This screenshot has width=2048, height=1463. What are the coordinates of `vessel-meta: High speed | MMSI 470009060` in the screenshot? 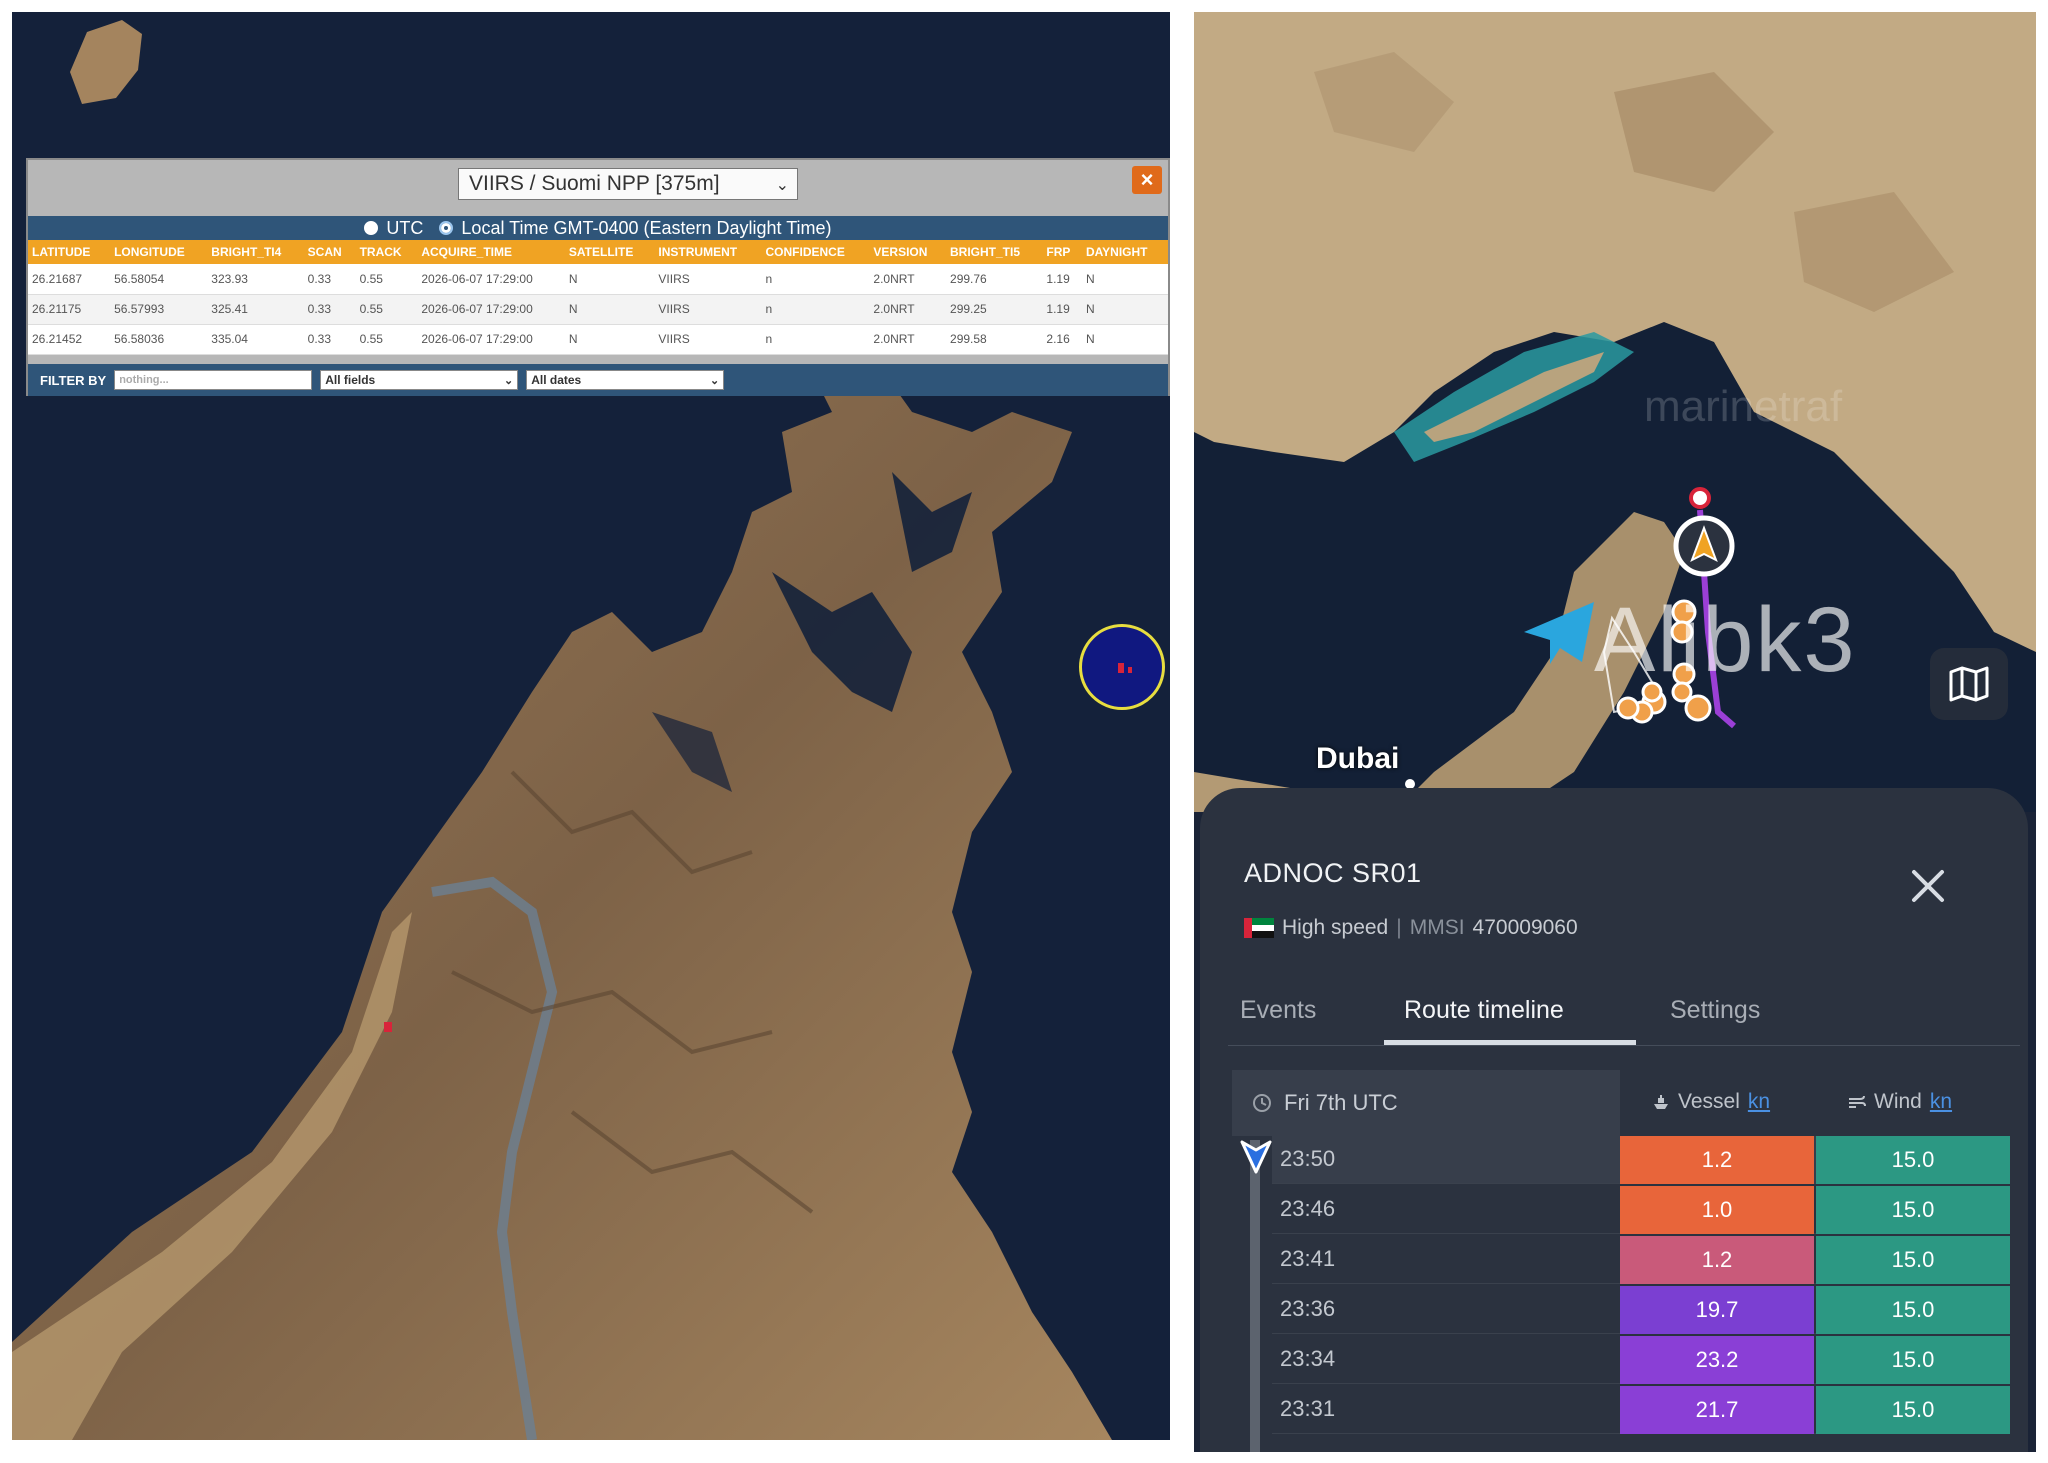 It's located at (1411, 928).